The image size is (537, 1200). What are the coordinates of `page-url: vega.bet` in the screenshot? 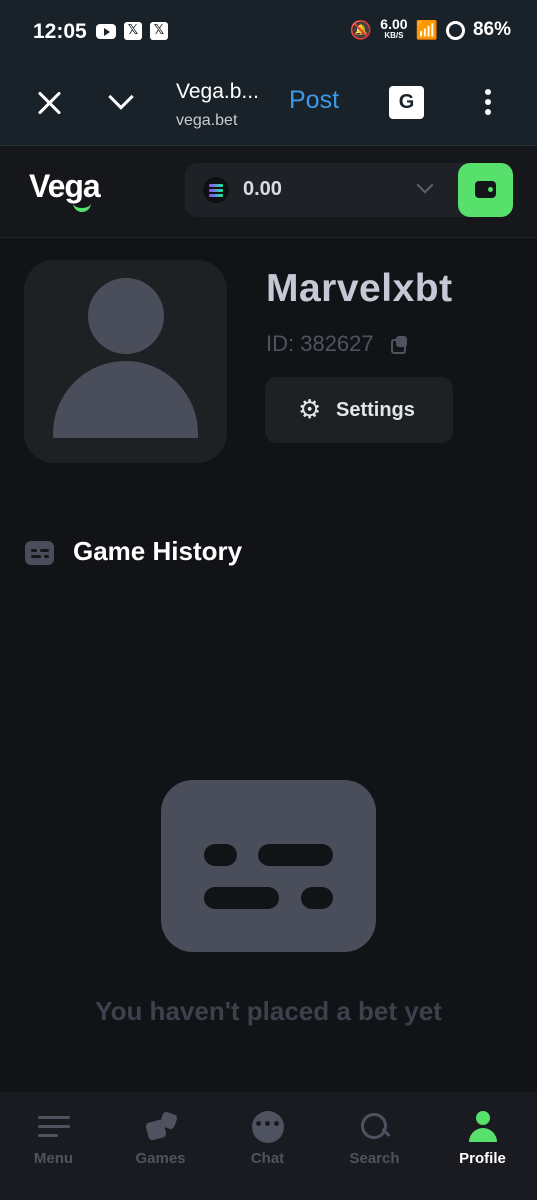 It's located at (206, 121).